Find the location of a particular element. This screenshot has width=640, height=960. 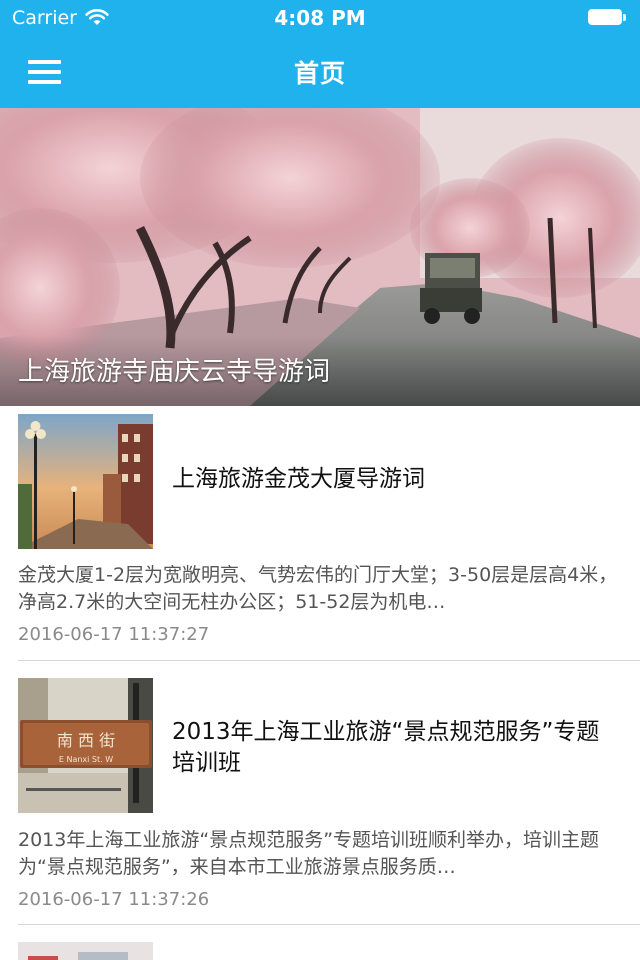

status-bar: Carrier 4:08 PM is located at coordinates (320, 19).